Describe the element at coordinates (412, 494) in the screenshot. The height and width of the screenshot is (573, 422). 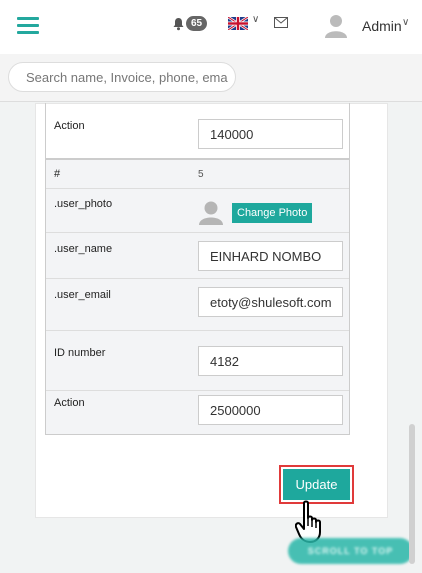
I see `scrollbar` at that location.